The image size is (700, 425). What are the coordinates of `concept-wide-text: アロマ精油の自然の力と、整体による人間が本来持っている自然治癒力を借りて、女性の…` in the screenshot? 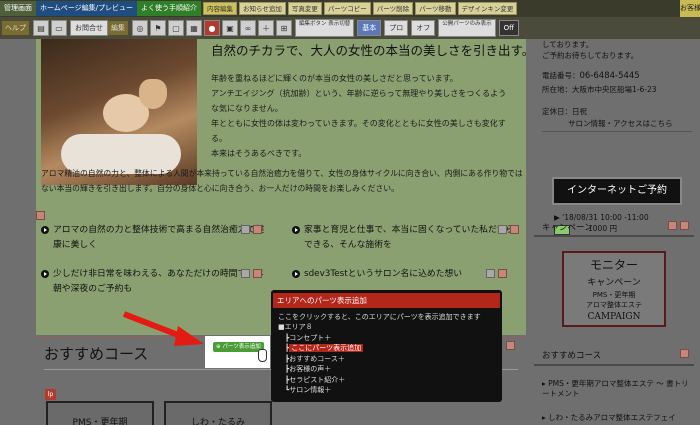 It's located at (282, 181).